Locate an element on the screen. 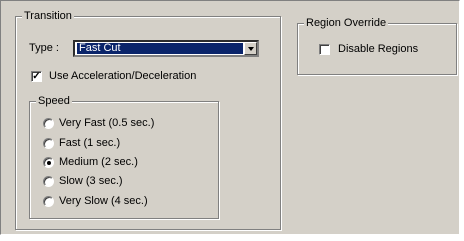 This screenshot has height=241, width=464. radio-selected-dot is located at coordinates (49, 163).